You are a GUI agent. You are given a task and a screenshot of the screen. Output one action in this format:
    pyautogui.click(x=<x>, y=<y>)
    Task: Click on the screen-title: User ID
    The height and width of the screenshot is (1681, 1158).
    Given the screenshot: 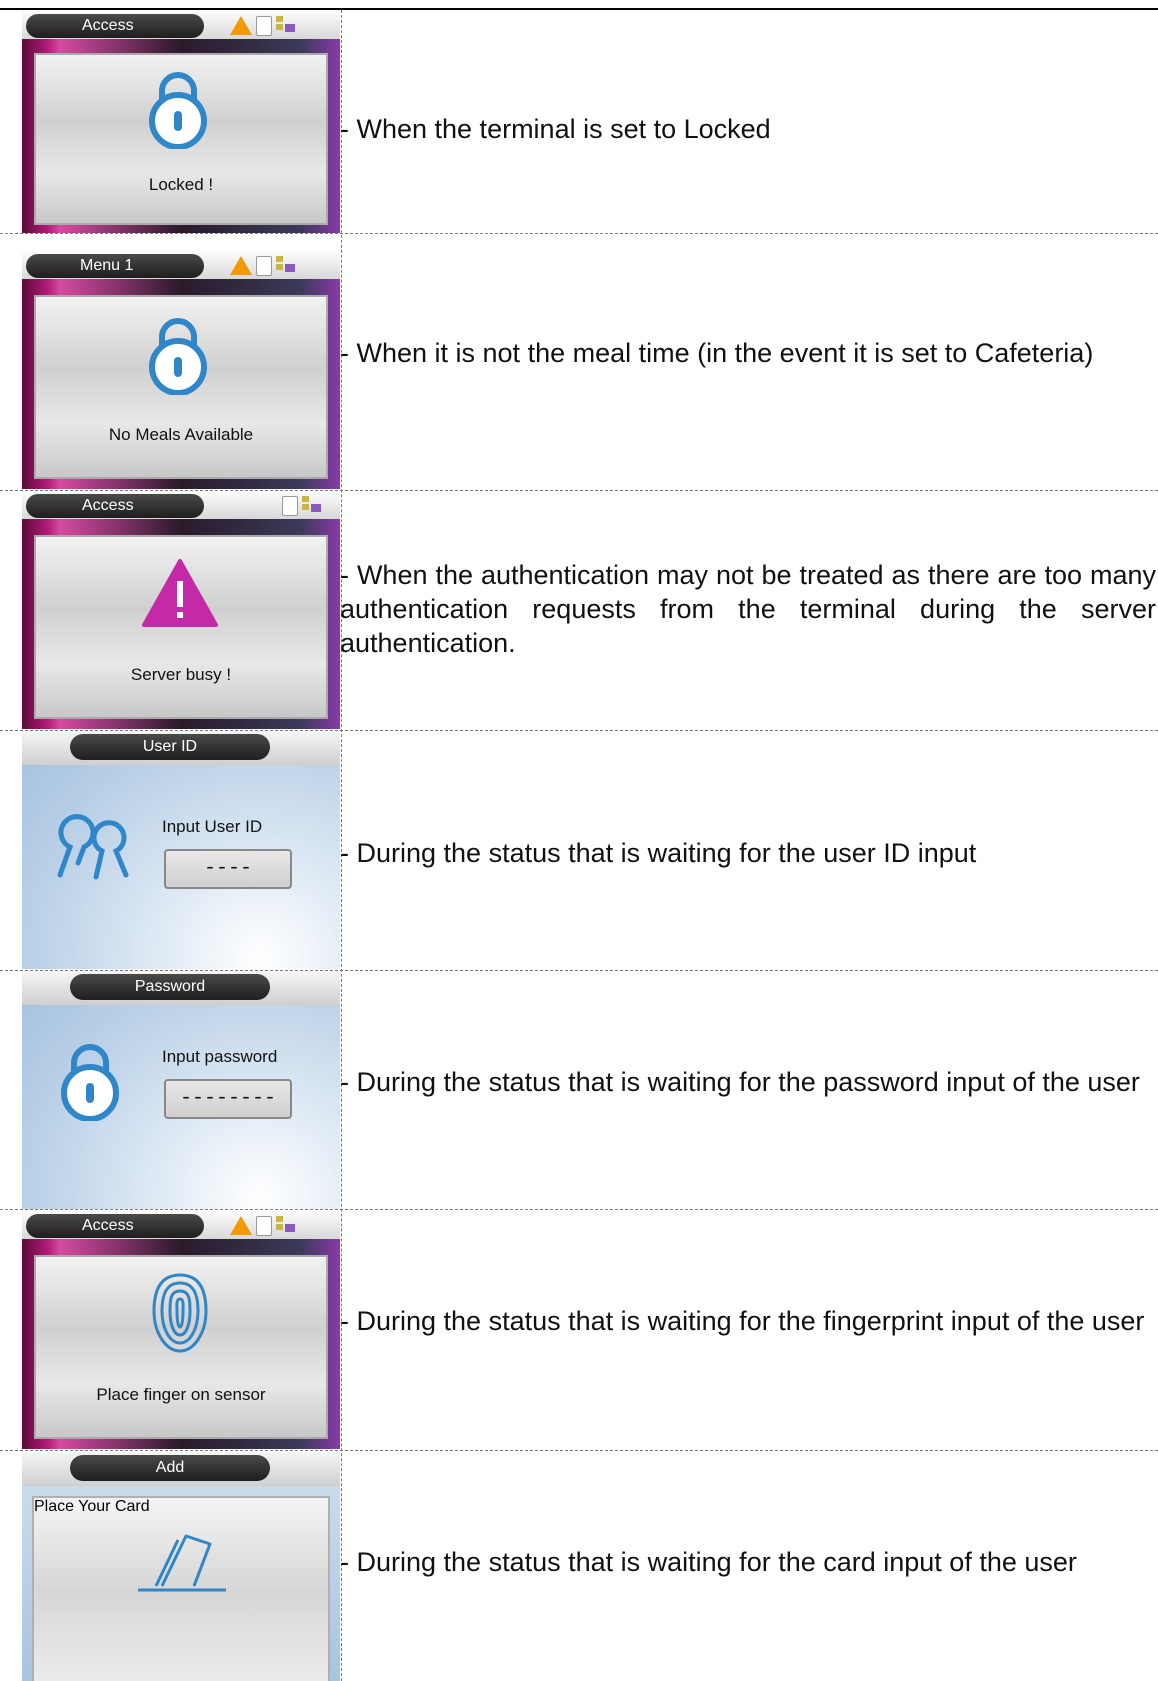 What is the action you would take?
    pyautogui.click(x=170, y=747)
    